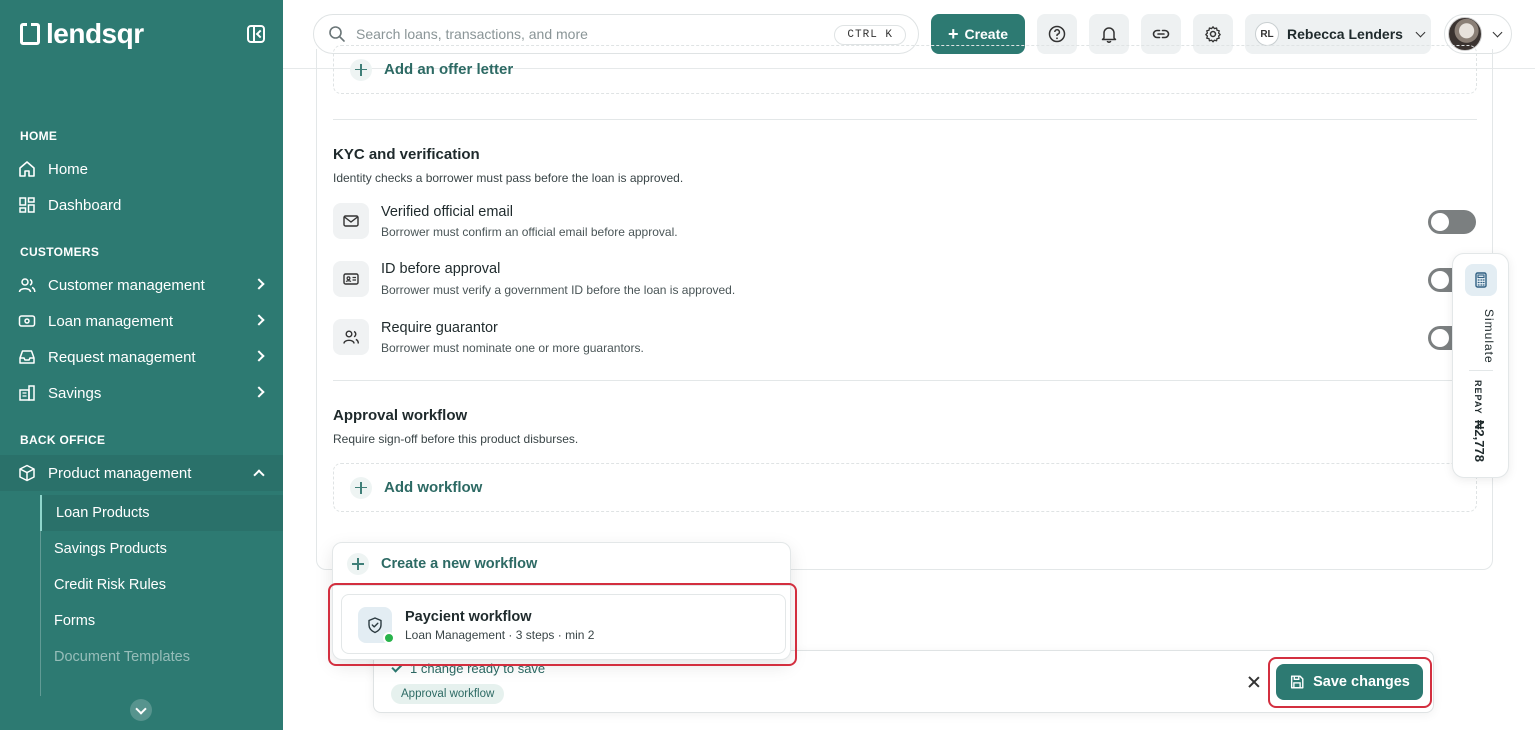 The height and width of the screenshot is (730, 1535). Describe the element at coordinates (351, 279) in the screenshot. I see `id-card-icon` at that location.